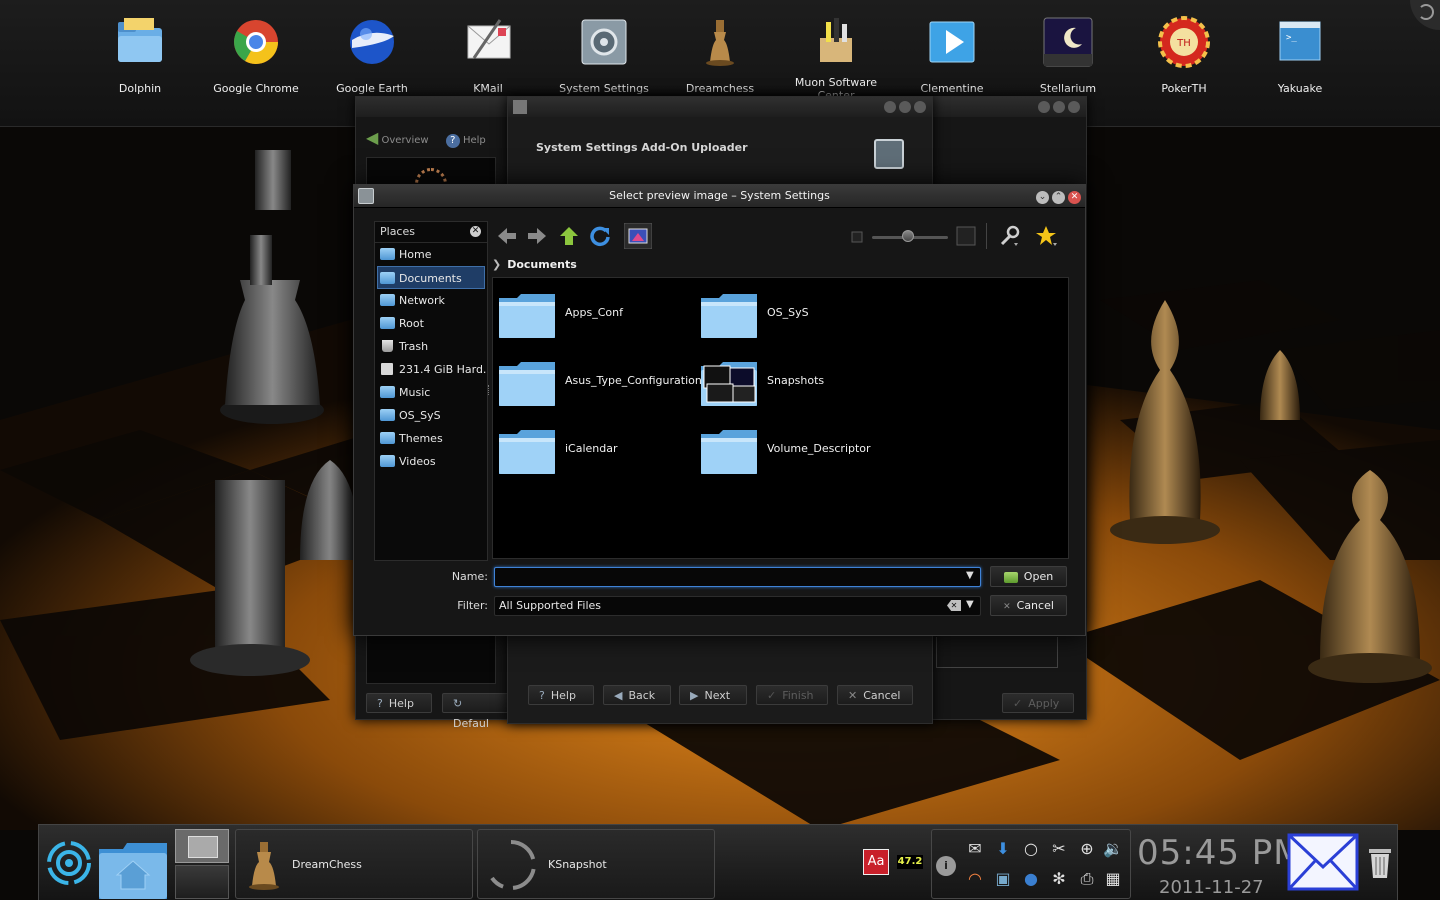 The image size is (1440, 900). What do you see at coordinates (1380, 863) in the screenshot?
I see `trash-can-icon` at bounding box center [1380, 863].